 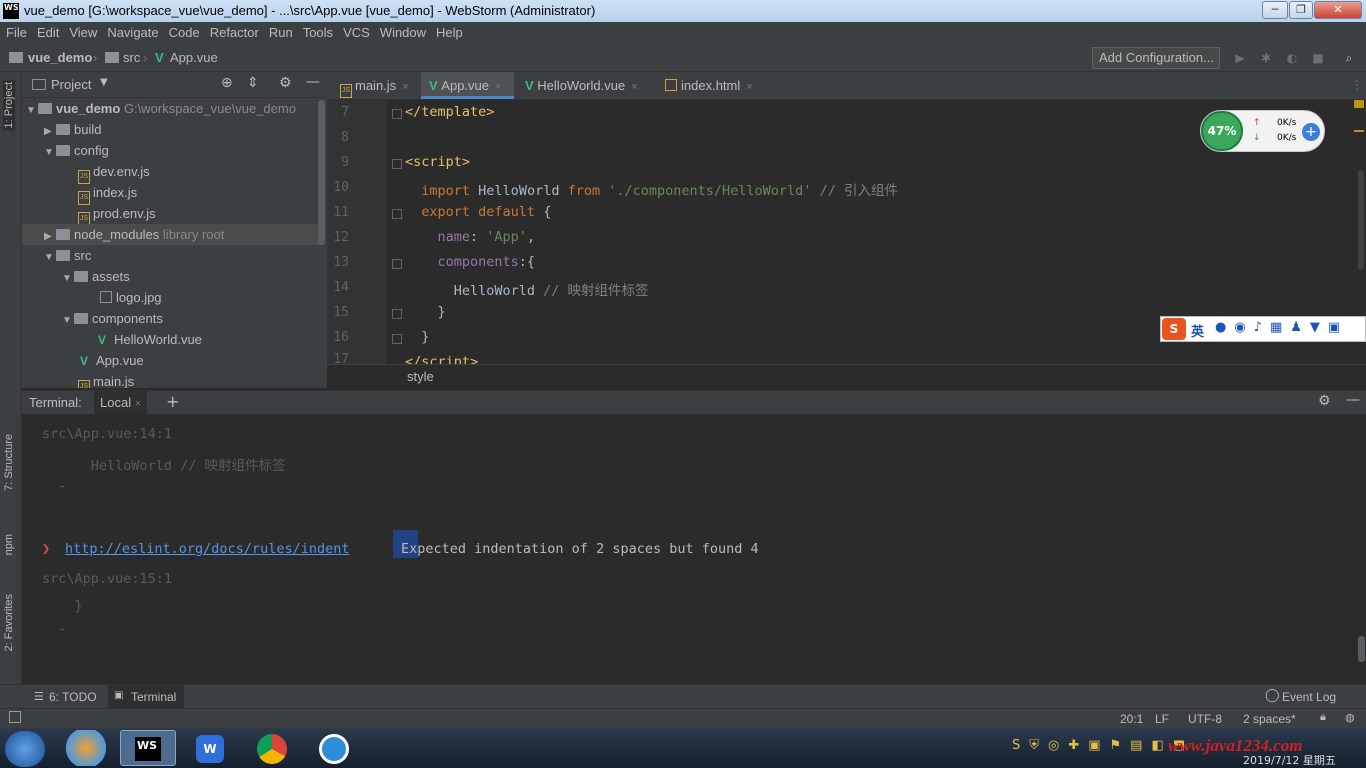 I want to click on search-everywhere-icon: ⌕, so click(x=1349, y=58).